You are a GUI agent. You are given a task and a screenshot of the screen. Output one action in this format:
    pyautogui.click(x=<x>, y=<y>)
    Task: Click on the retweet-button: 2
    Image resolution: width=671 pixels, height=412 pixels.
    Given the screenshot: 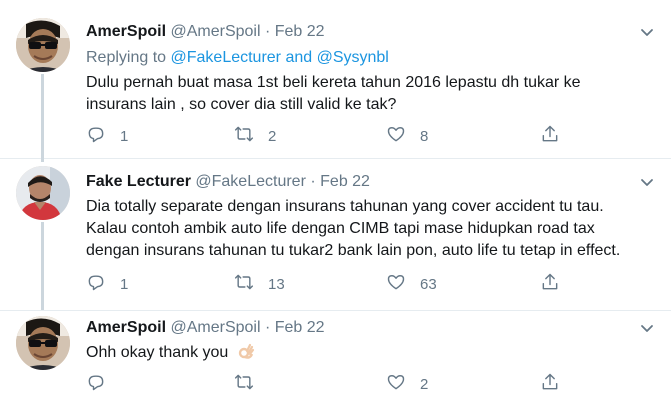 What is the action you would take?
    pyautogui.click(x=255, y=136)
    